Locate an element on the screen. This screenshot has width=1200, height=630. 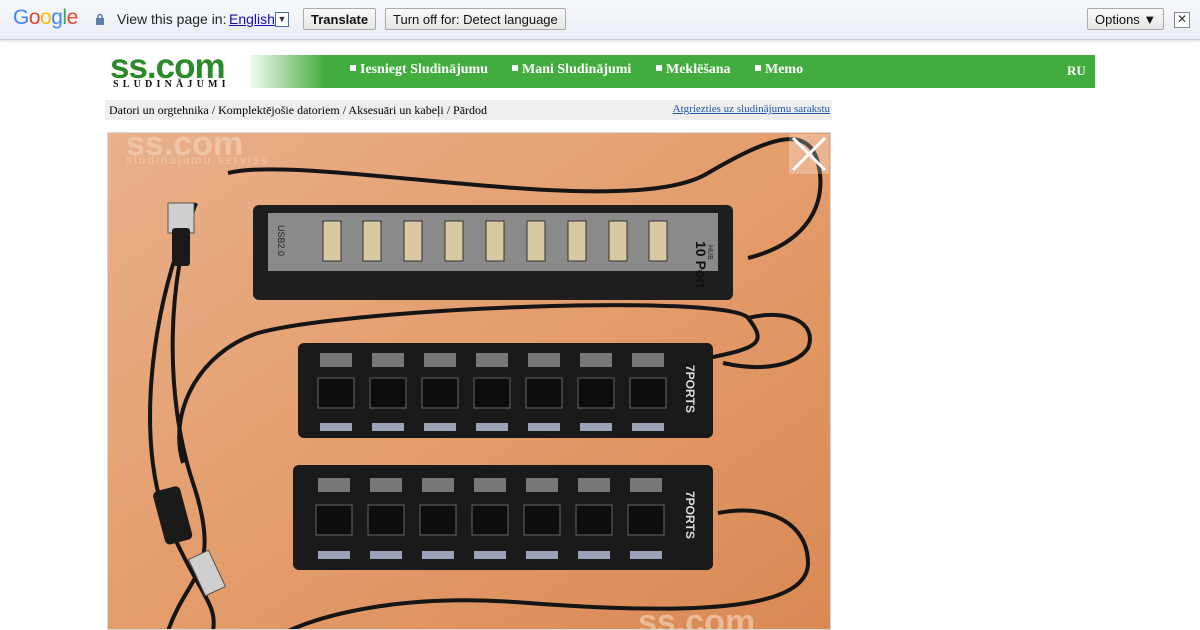
watermark-sub: sludinājumu serviss is located at coordinates (197, 160).